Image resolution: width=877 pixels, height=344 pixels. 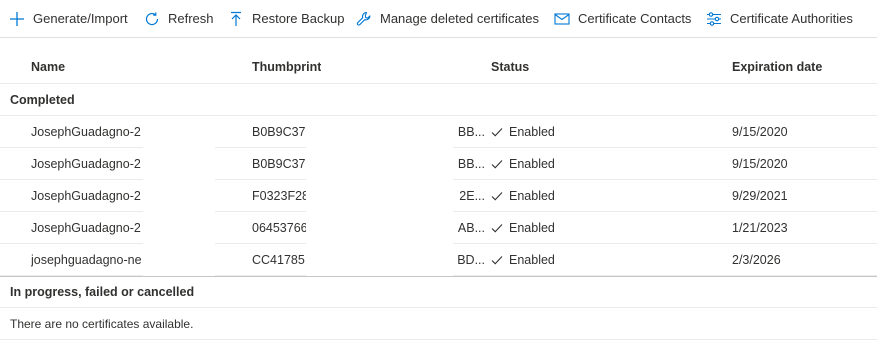 I want to click on group-header-completed: Completed, so click(x=438, y=100).